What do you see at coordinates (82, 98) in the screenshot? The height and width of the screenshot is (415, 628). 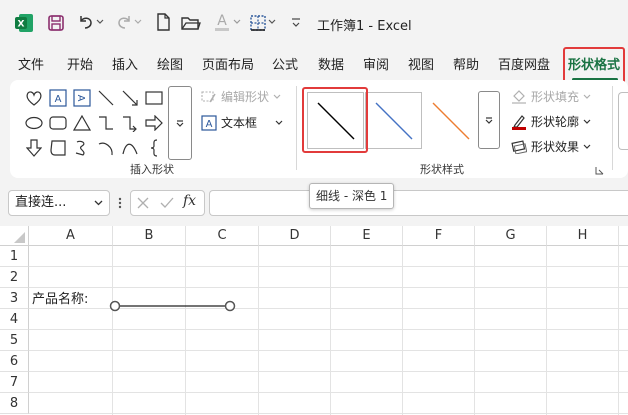 I see `vertical-text-box-shape-icon: A` at bounding box center [82, 98].